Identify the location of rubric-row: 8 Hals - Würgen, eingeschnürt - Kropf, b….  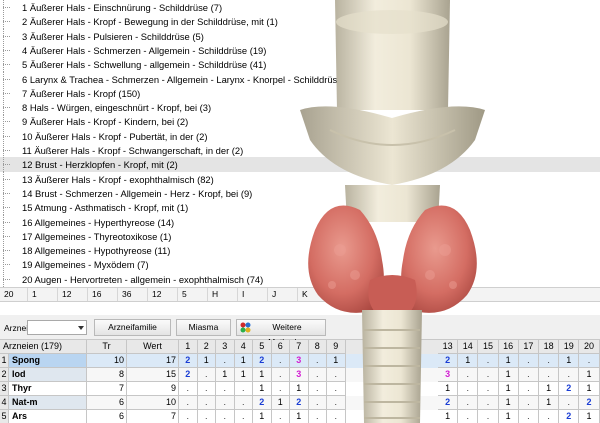
(300, 108).